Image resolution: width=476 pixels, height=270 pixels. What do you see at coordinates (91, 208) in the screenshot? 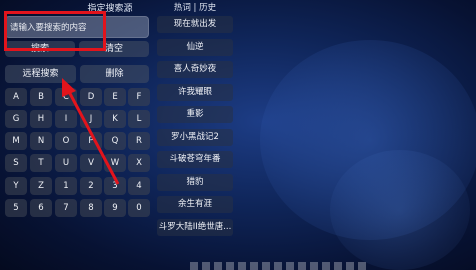
I see `key-8: 8` at bounding box center [91, 208].